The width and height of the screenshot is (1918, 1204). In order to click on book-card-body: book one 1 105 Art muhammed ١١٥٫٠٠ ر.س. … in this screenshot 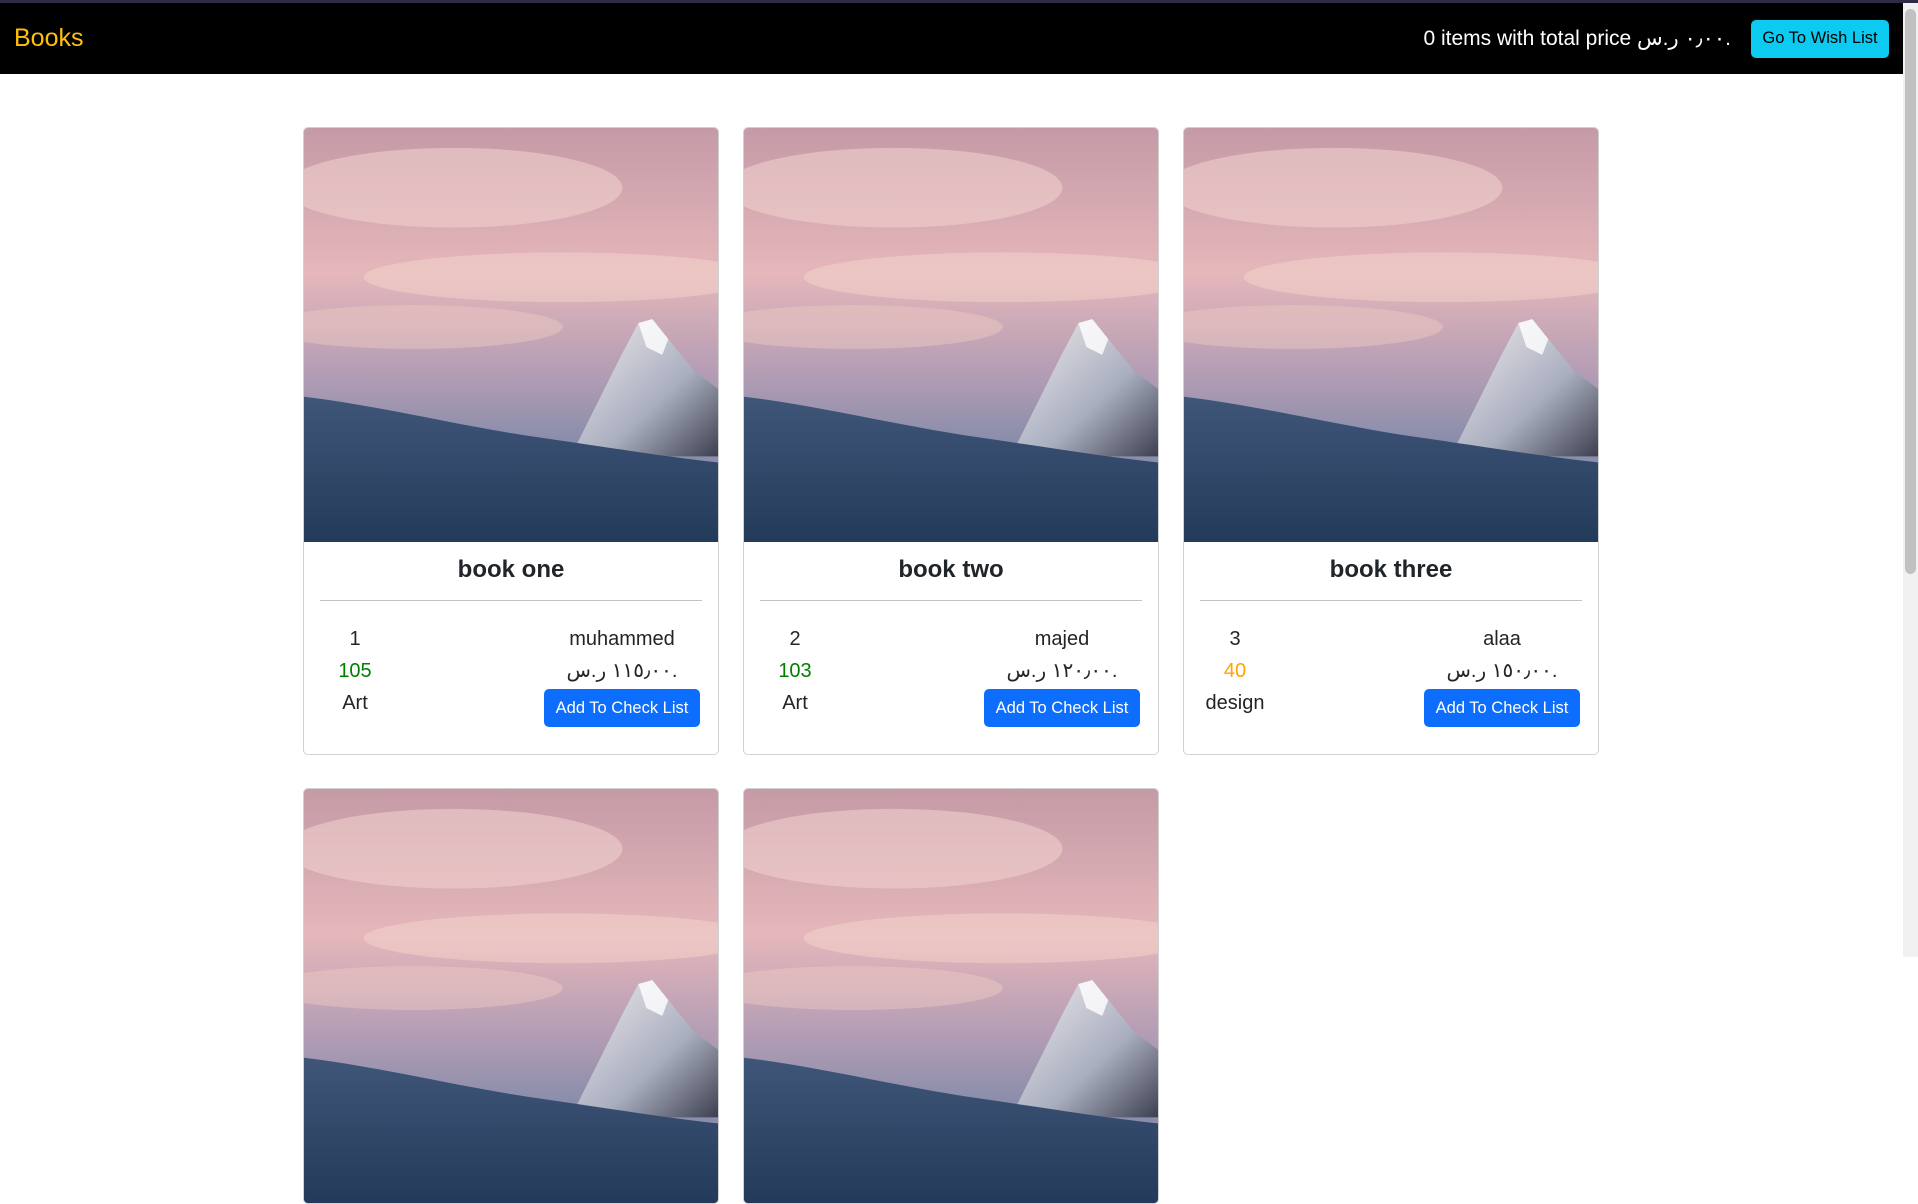, I will do `click(511, 648)`.